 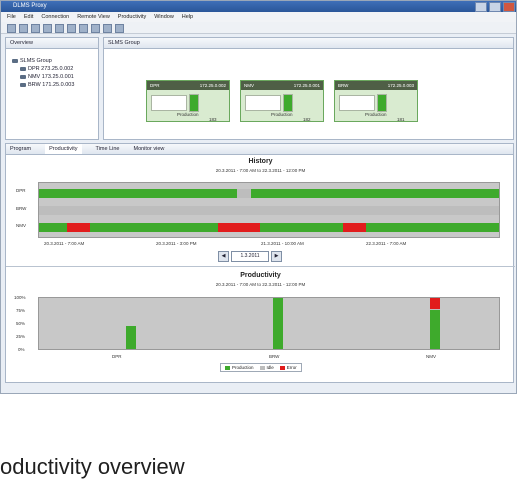 I want to click on tab-program: Program, so click(x=20, y=149).